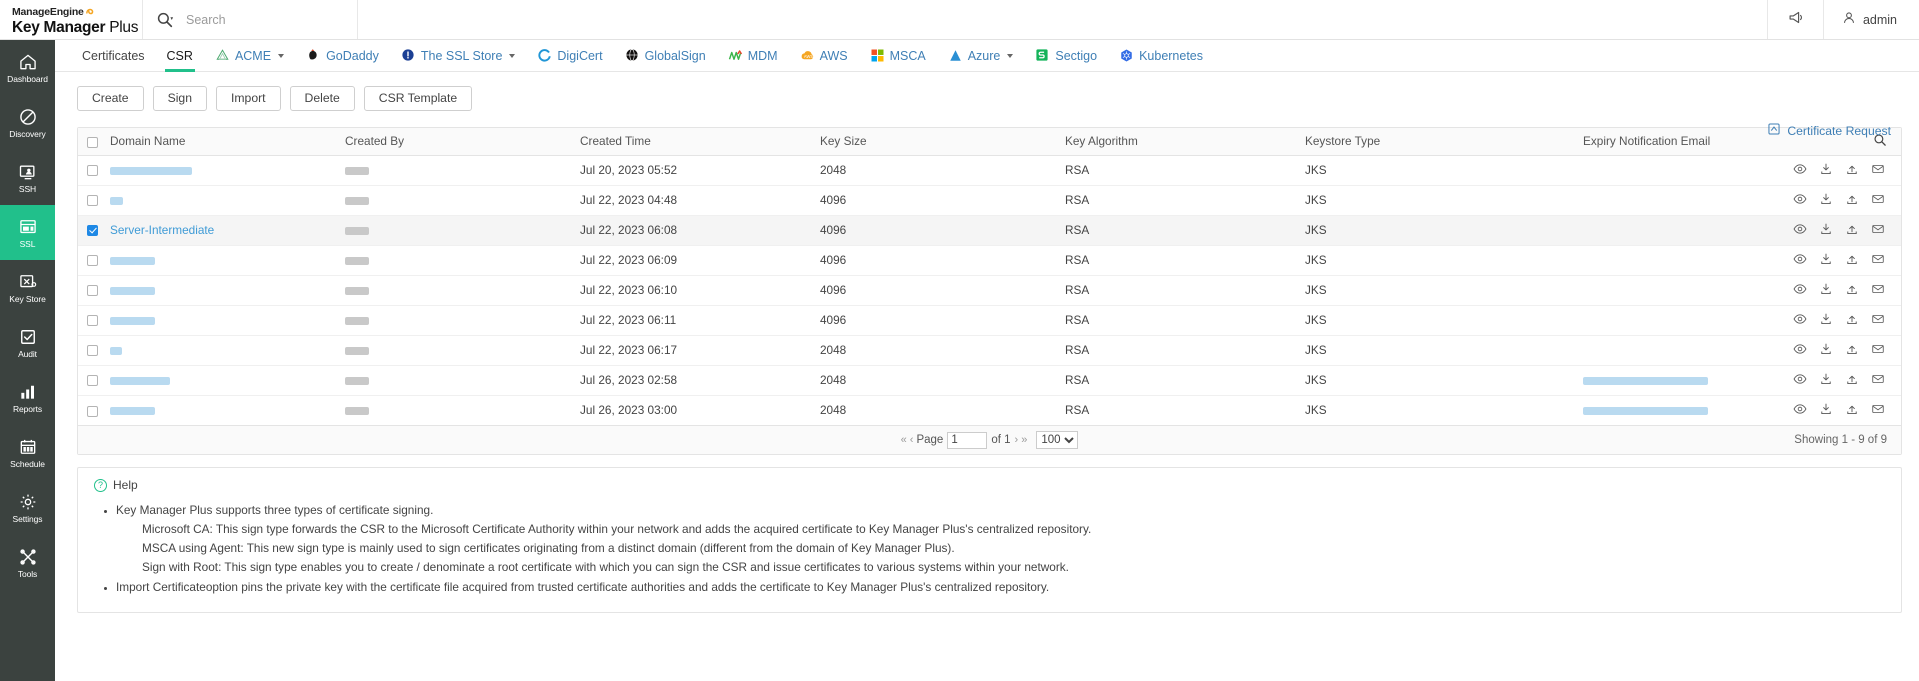  I want to click on page-size-select: 102550100, so click(1057, 440).